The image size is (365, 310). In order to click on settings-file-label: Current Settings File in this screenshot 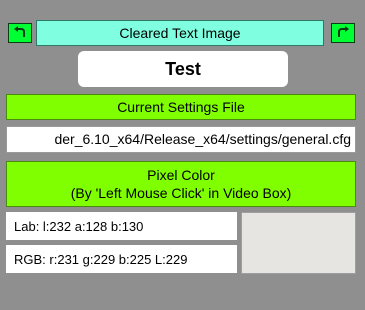, I will do `click(181, 107)`.